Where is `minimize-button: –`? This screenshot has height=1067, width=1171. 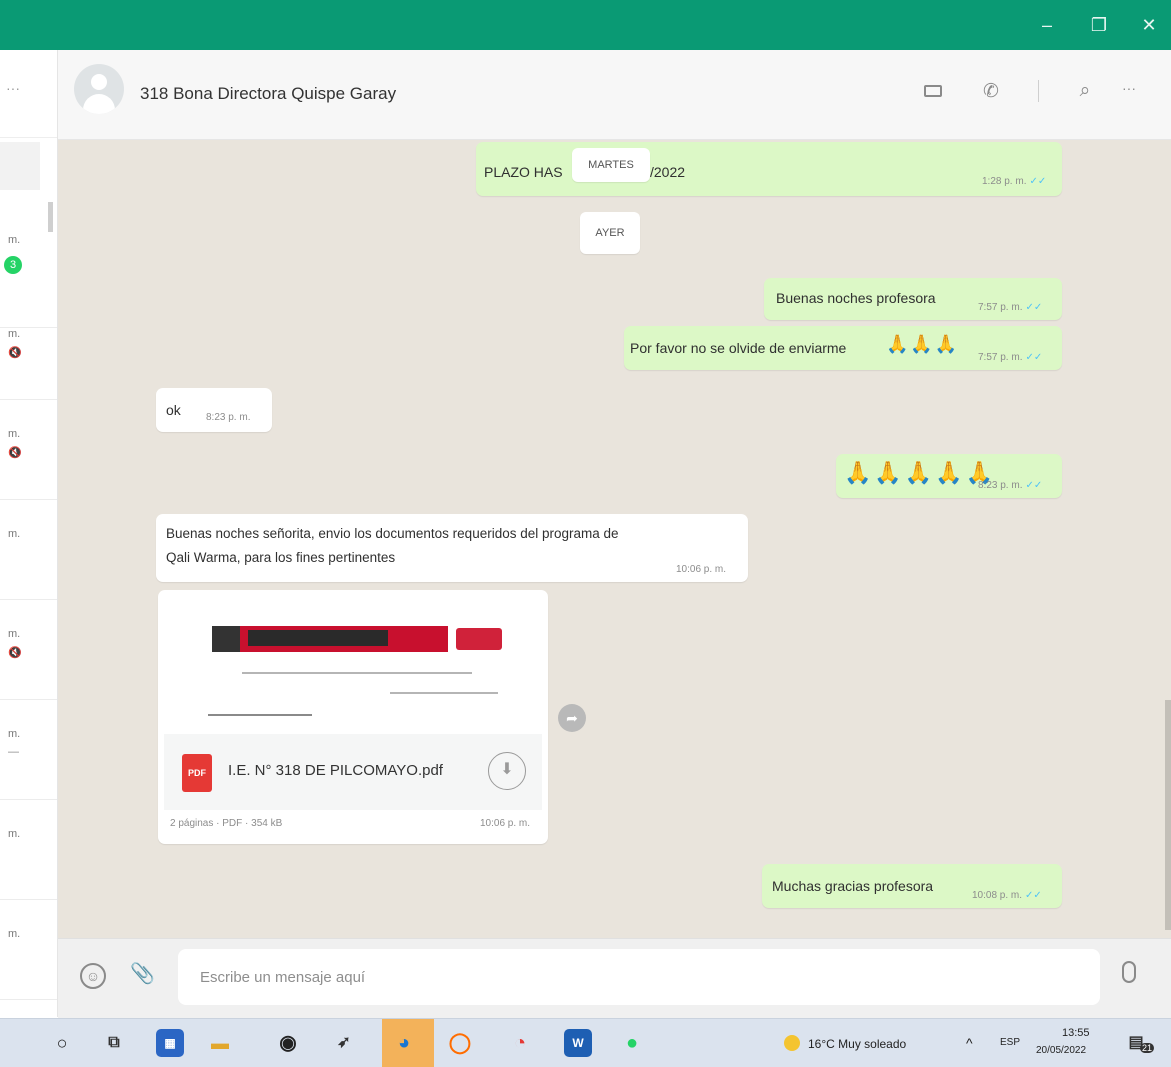
minimize-button: – is located at coordinates (1047, 25).